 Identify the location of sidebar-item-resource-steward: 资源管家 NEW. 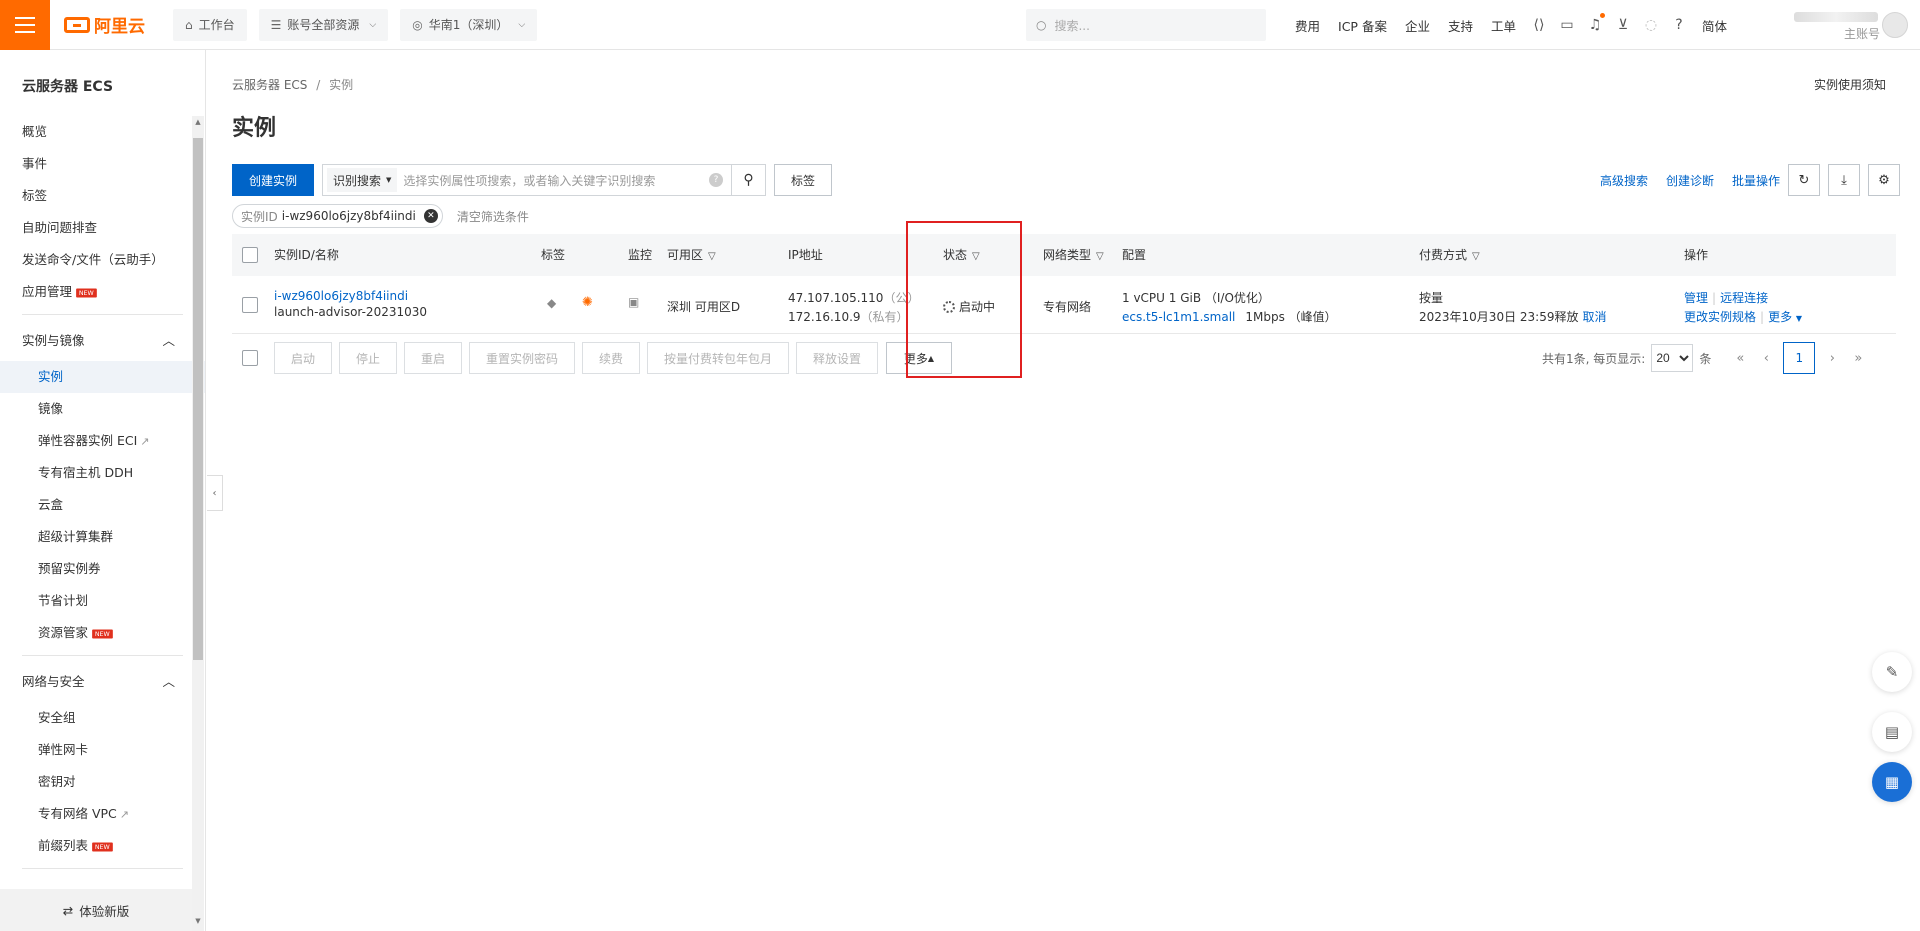
(102, 633).